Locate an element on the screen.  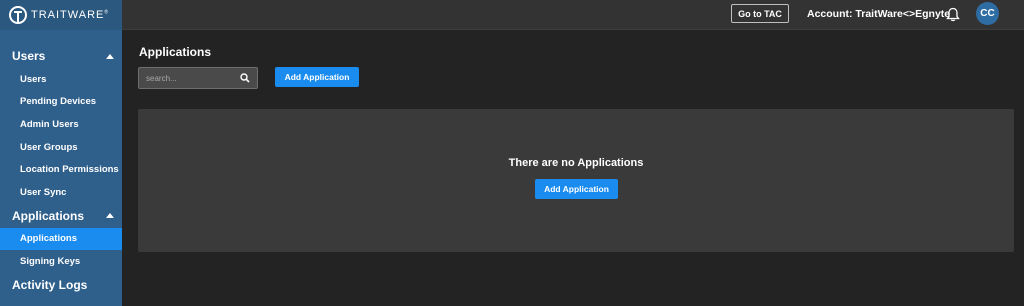
sidebar-section-label: Activity Logs is located at coordinates (50, 284).